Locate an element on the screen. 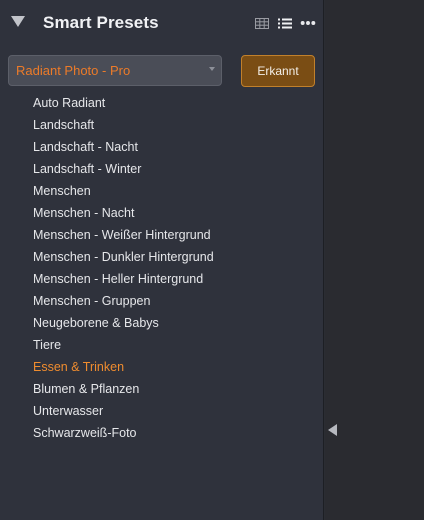  triangle-left-icon is located at coordinates (332, 430).